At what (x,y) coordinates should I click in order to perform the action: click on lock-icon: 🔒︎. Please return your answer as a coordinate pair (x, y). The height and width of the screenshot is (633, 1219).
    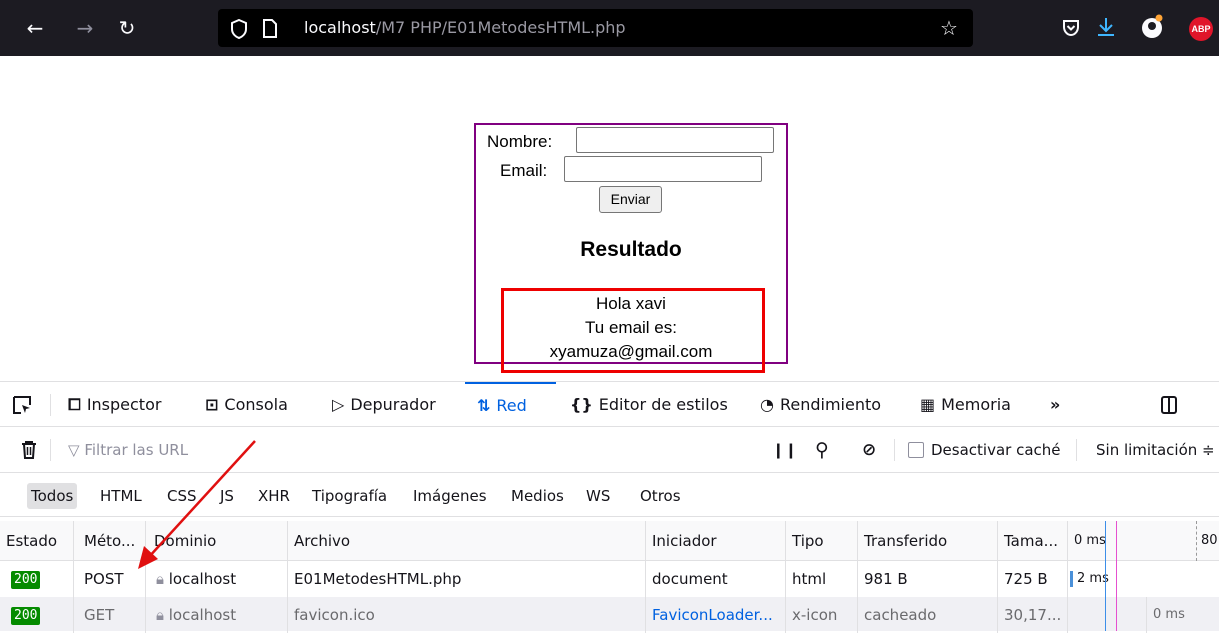
    Looking at the image, I should click on (160, 615).